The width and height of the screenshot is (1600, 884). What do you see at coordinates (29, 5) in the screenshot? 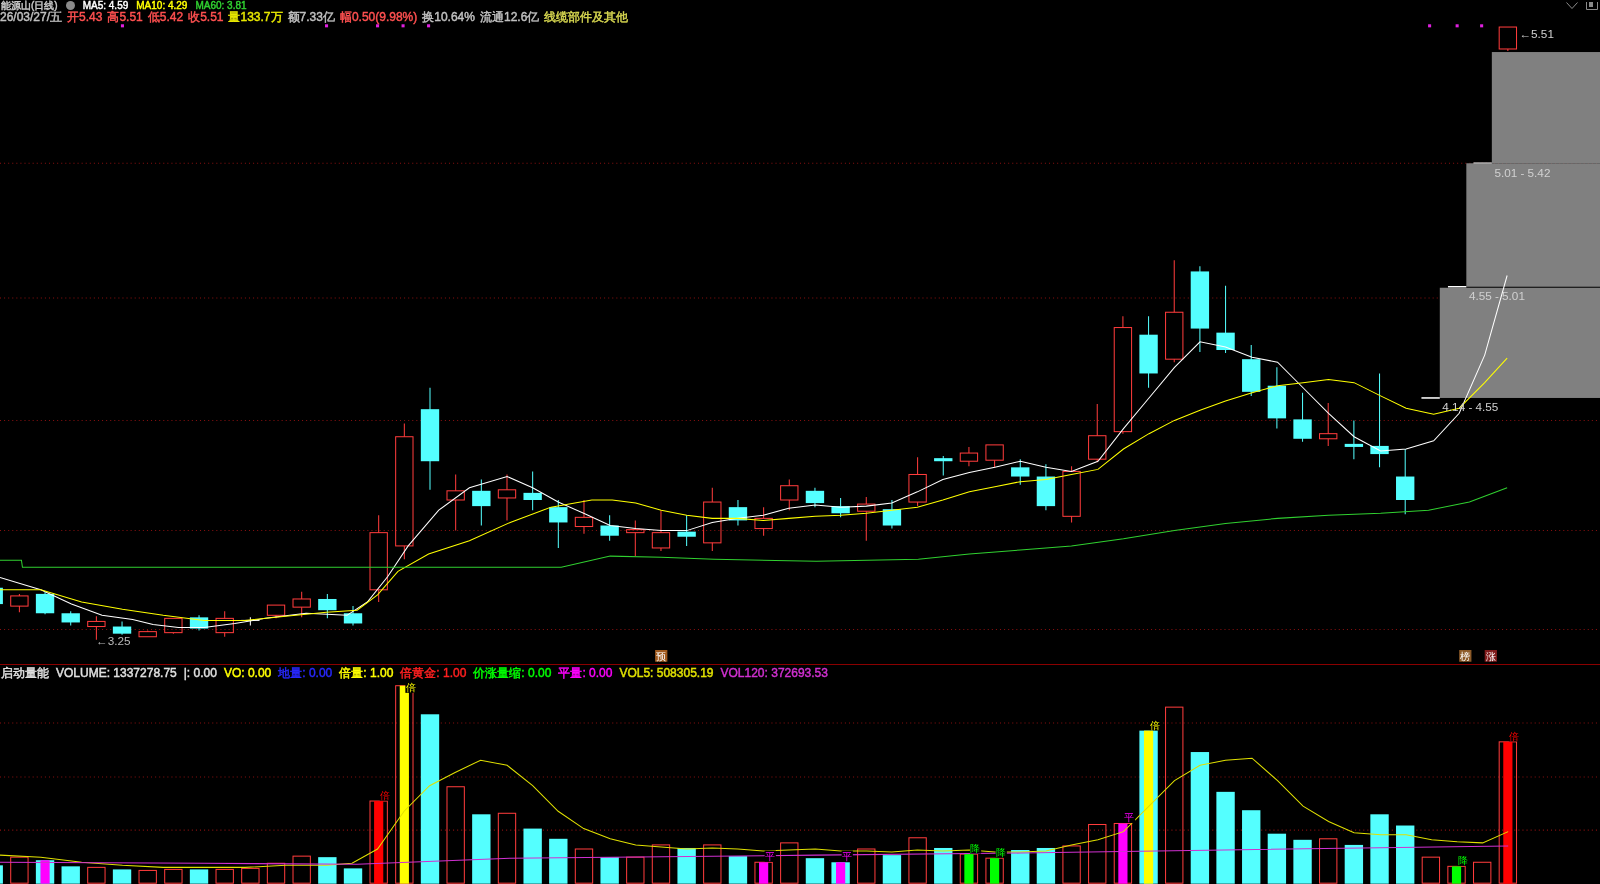
I see `stock-title: 能源山(日线)` at bounding box center [29, 5].